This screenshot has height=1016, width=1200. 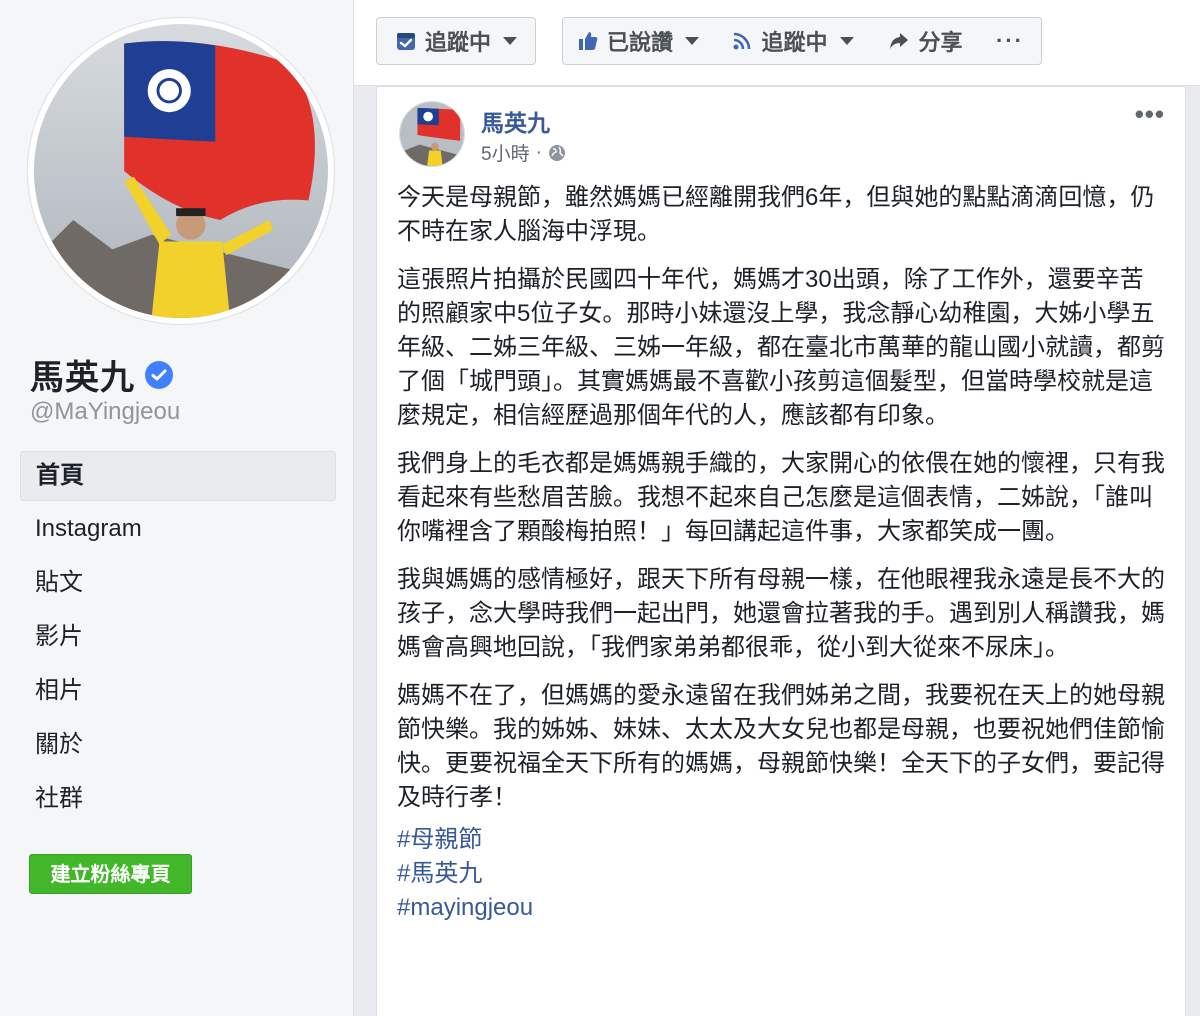 What do you see at coordinates (899, 41) in the screenshot?
I see `share-arrow-icon` at bounding box center [899, 41].